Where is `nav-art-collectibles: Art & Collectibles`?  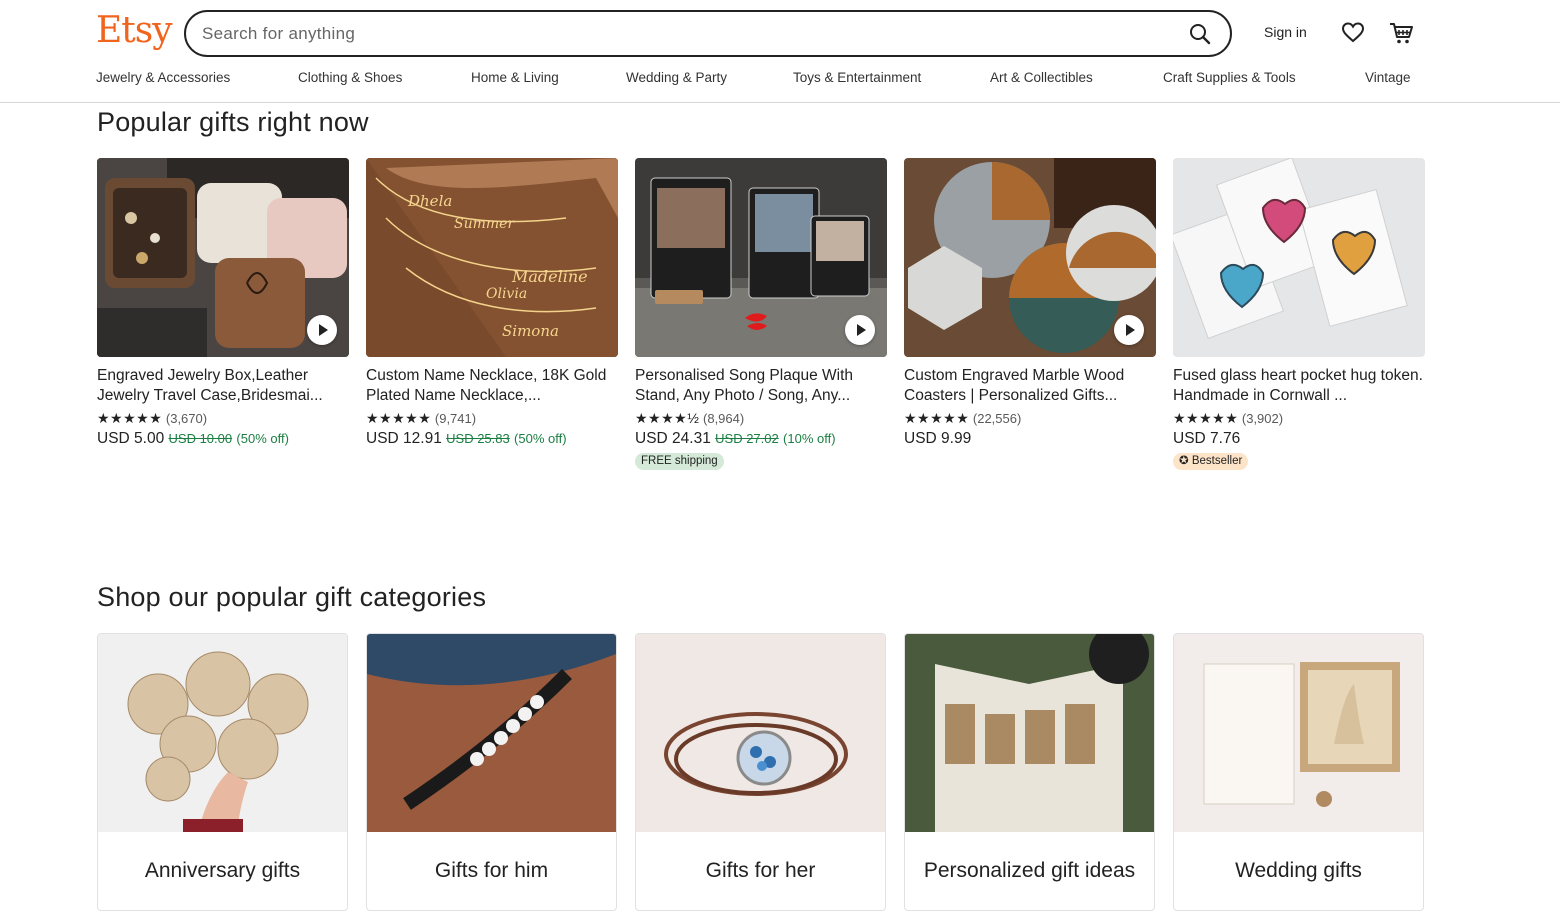
nav-art-collectibles: Art & Collectibles is located at coordinates (1041, 77).